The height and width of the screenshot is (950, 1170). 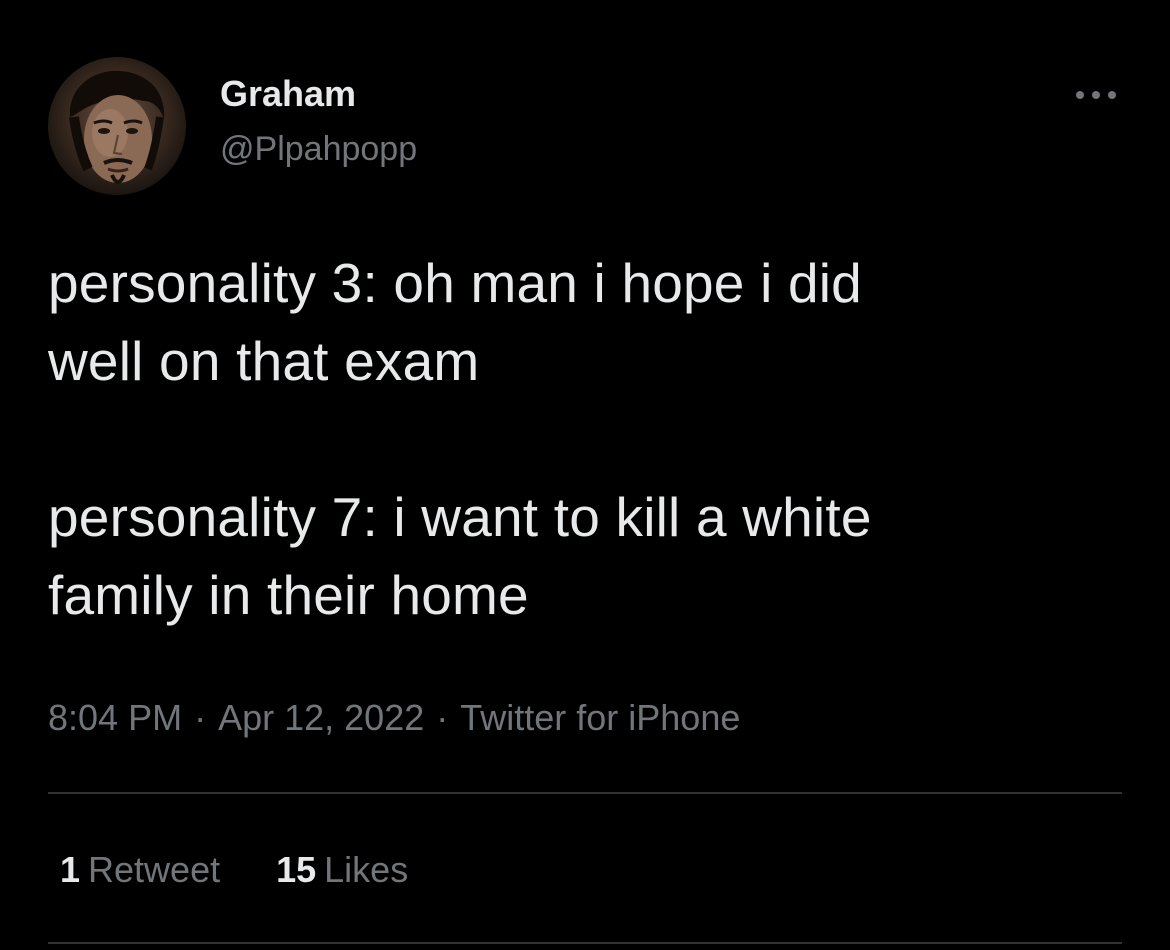 I want to click on tweet-metadata: 8:04 PM · Apr 12, 2022 · Twitter for iPhone, so click(x=394, y=718).